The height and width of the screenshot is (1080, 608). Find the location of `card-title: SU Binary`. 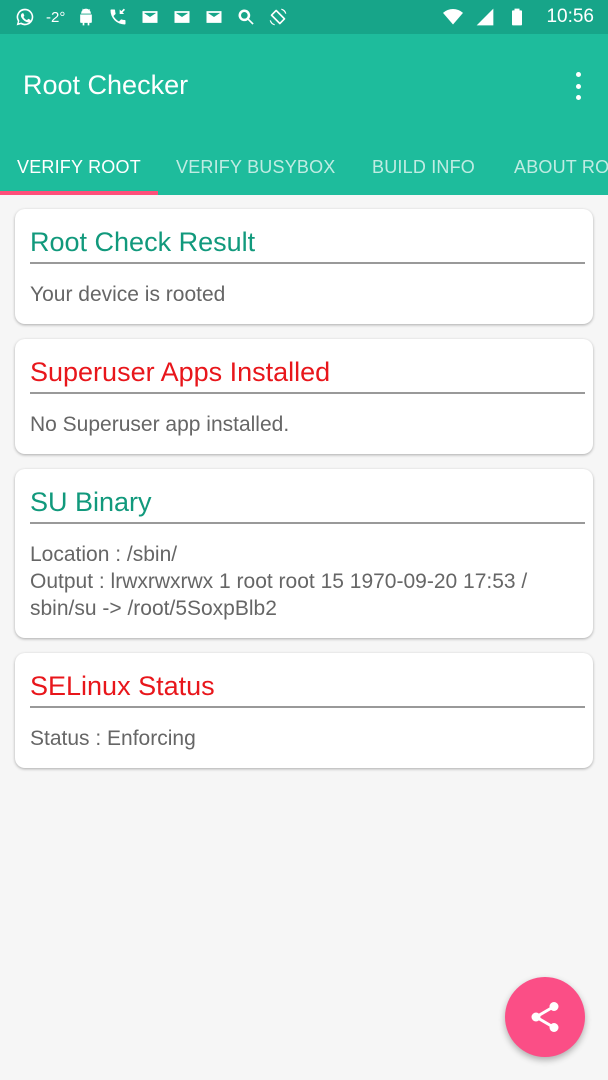

card-title: SU Binary is located at coordinates (91, 502).